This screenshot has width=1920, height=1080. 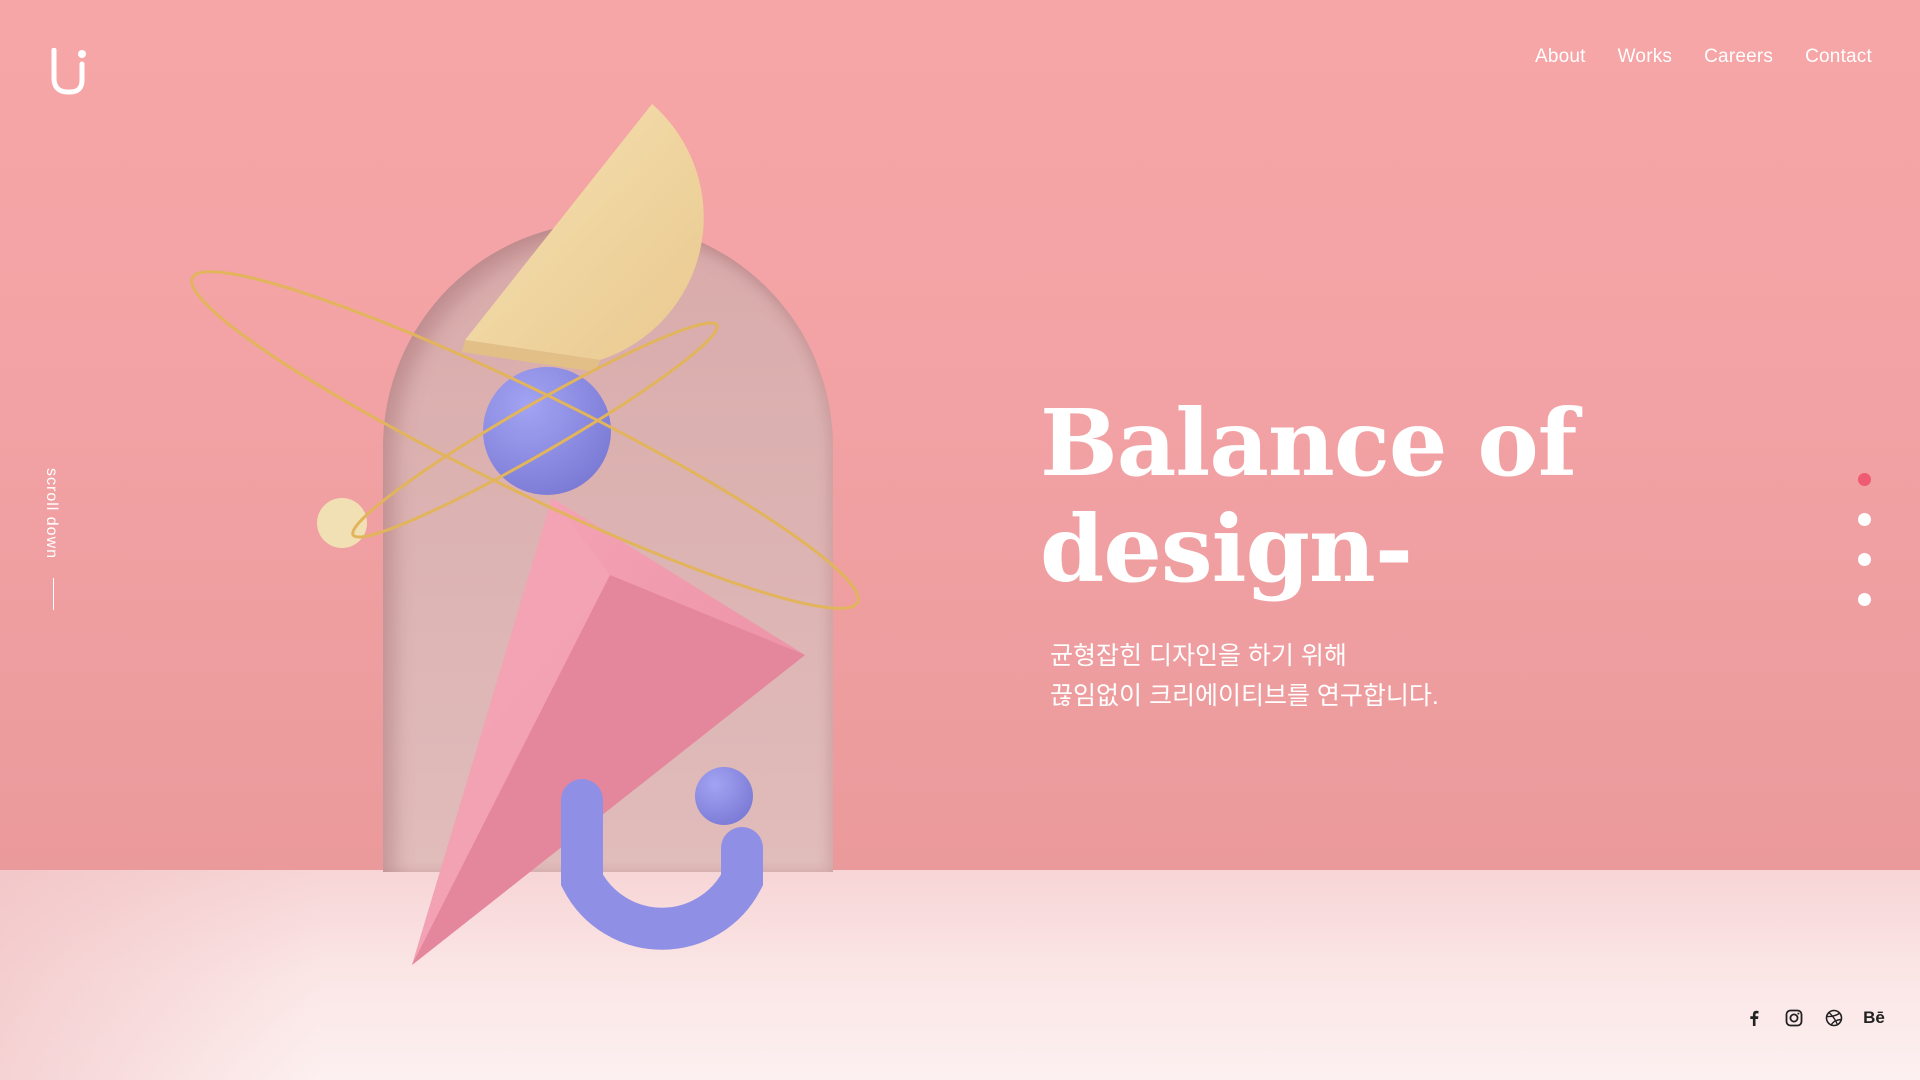 I want to click on hero-subtitle-line2: 끊임없이 크리에이티브를 연구합니다., so click(x=1244, y=696).